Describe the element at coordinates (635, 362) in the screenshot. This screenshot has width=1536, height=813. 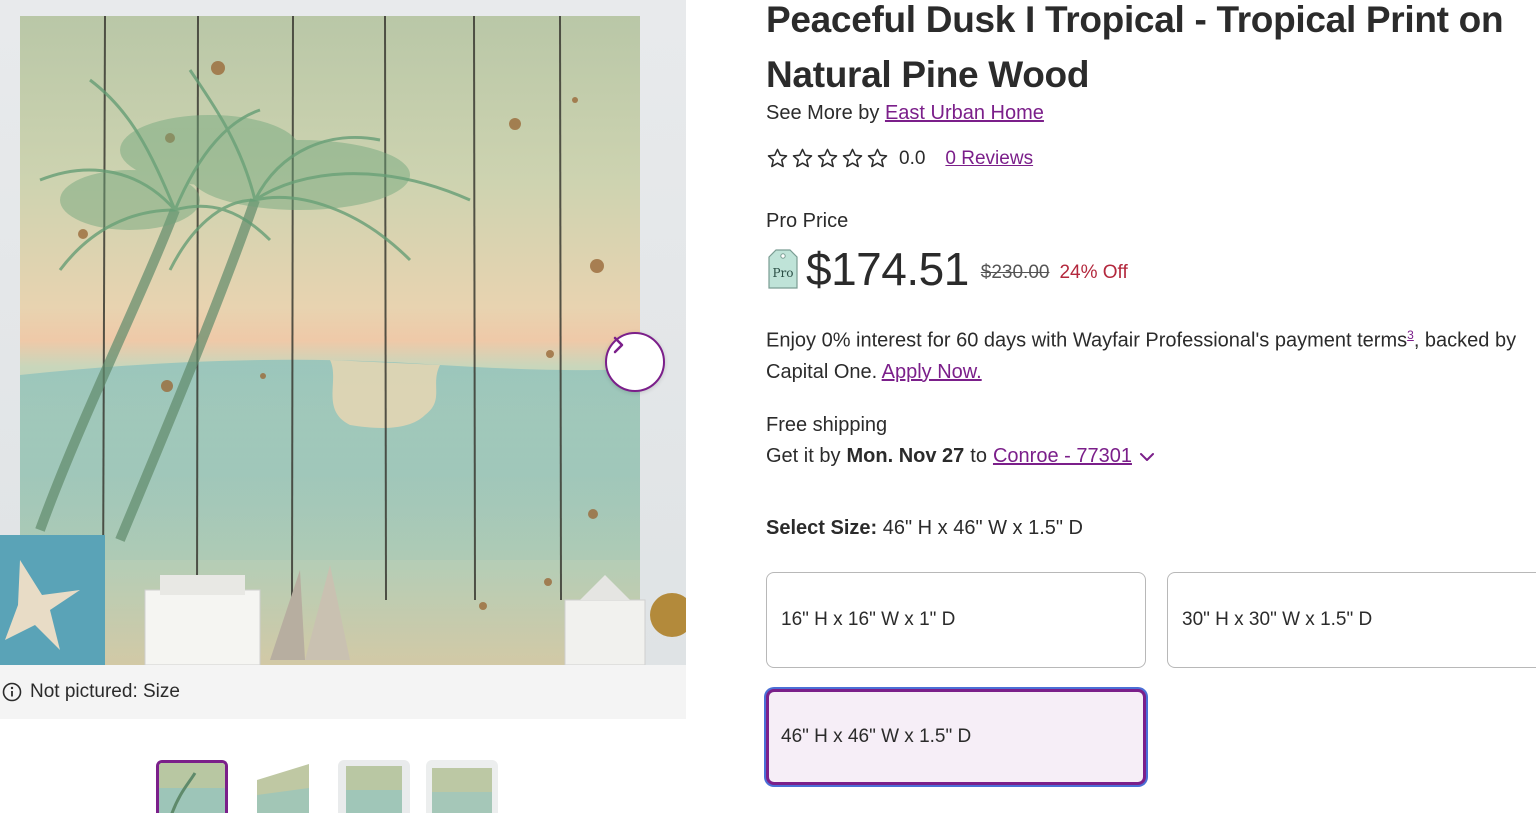
I see `next-image-button` at that location.